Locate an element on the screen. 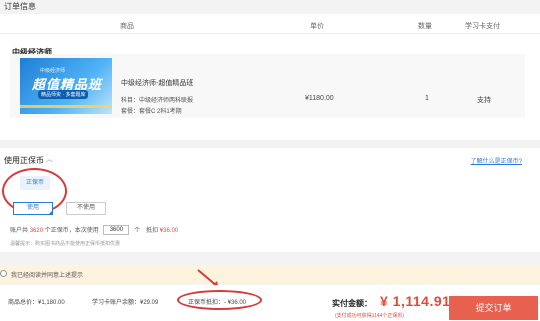  submit-order-button: 提交订单 is located at coordinates (493, 308).